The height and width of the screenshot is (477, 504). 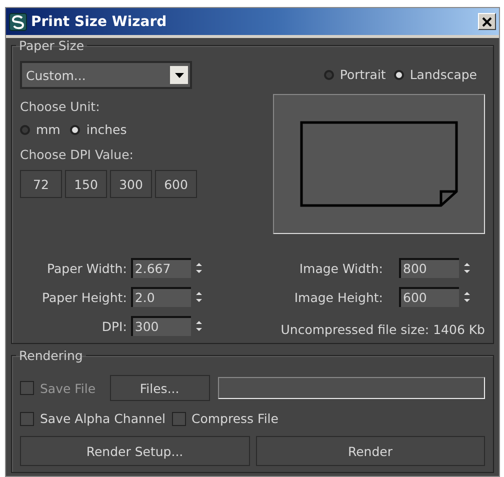 What do you see at coordinates (98, 129) in the screenshot?
I see `unit-radio: inches` at bounding box center [98, 129].